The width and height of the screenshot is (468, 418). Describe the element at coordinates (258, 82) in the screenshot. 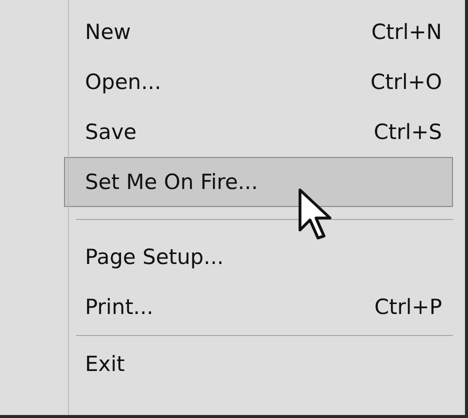

I see `menu-item: Open... Ctrl+O` at that location.